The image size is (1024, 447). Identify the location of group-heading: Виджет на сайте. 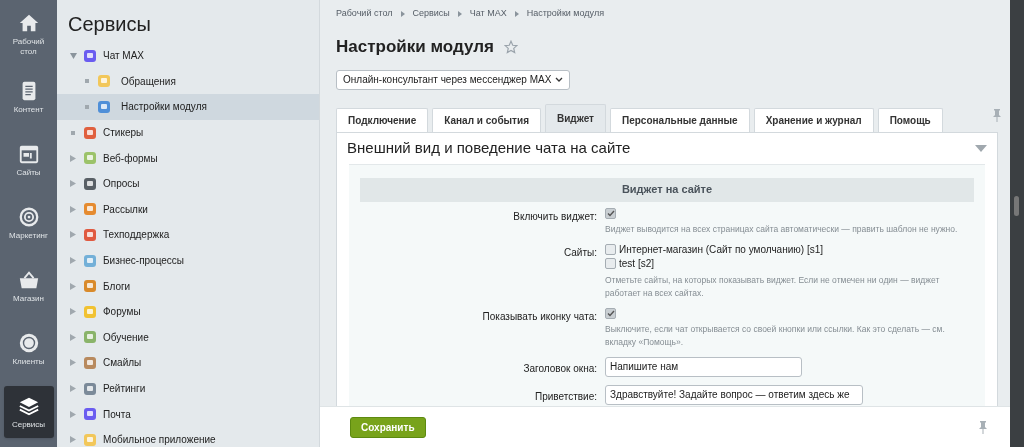
(667, 189).